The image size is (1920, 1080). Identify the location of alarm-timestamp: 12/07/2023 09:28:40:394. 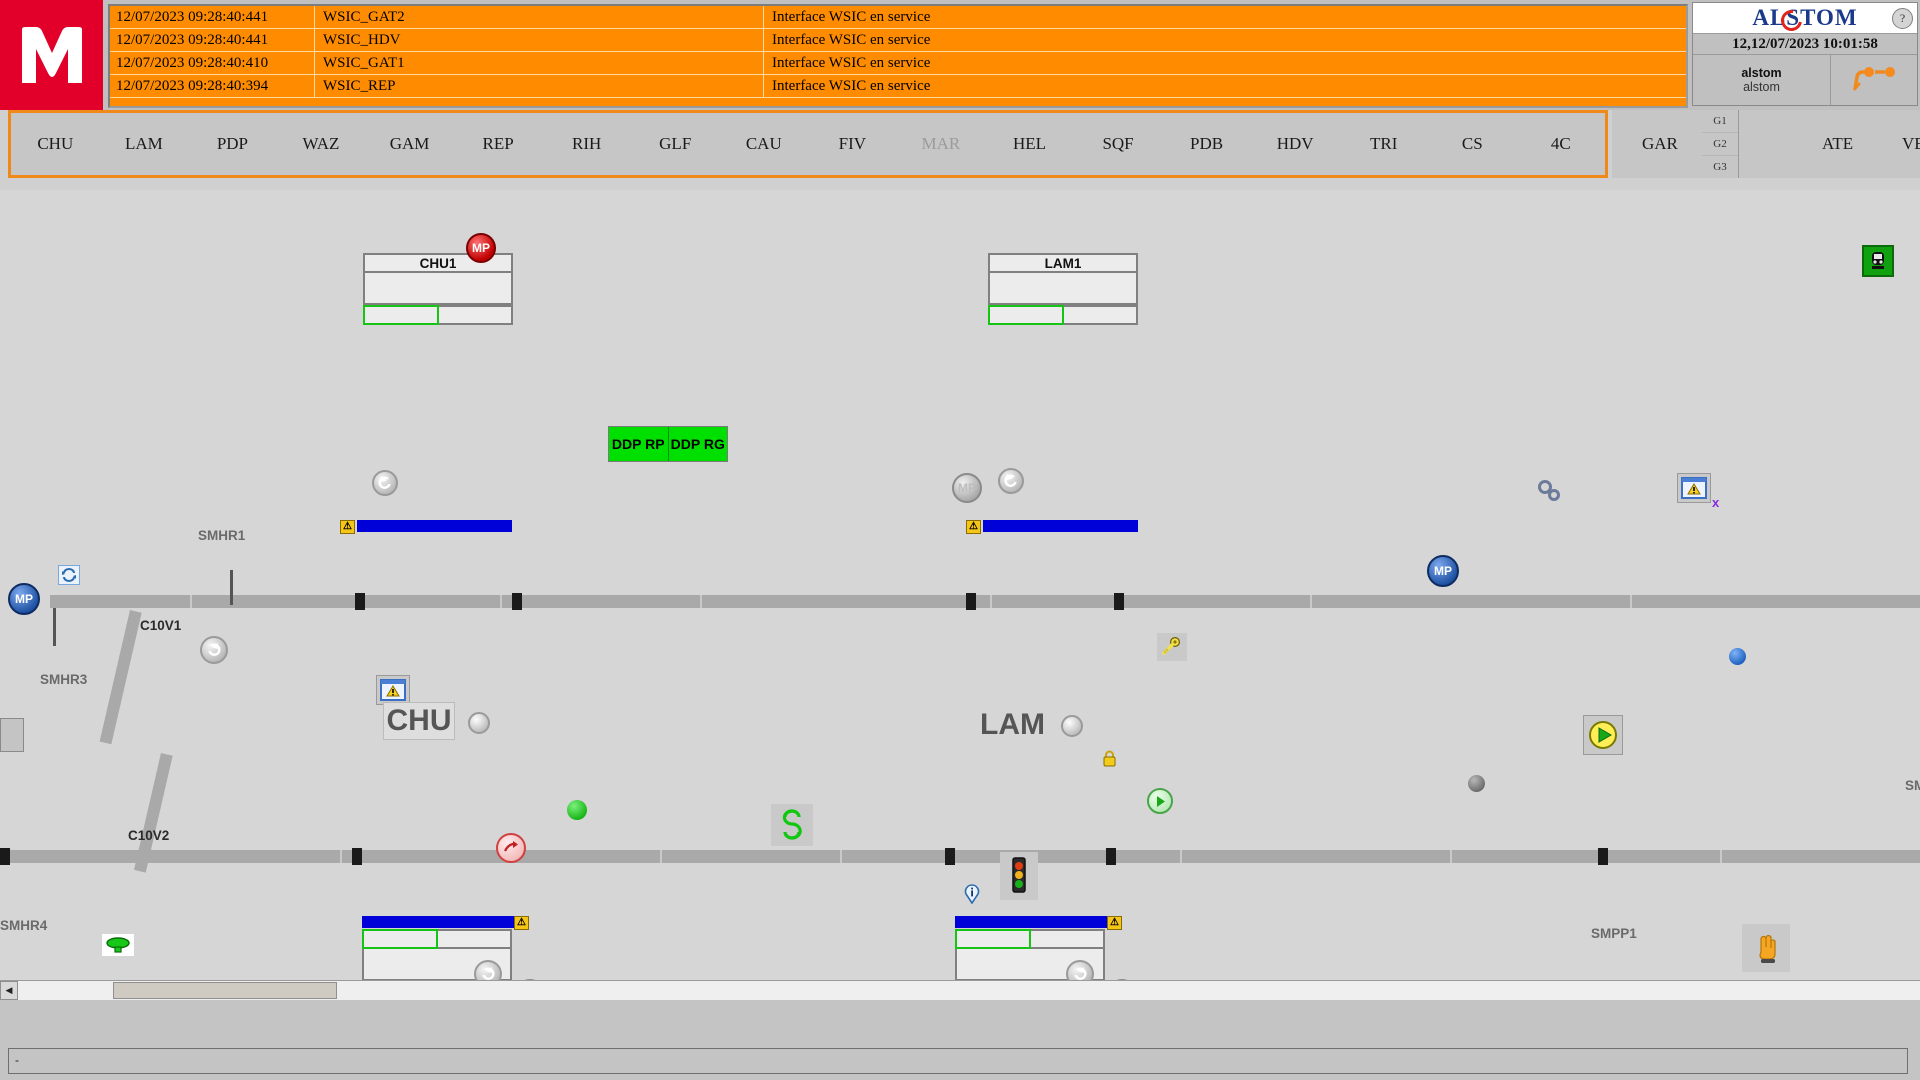
(212, 86).